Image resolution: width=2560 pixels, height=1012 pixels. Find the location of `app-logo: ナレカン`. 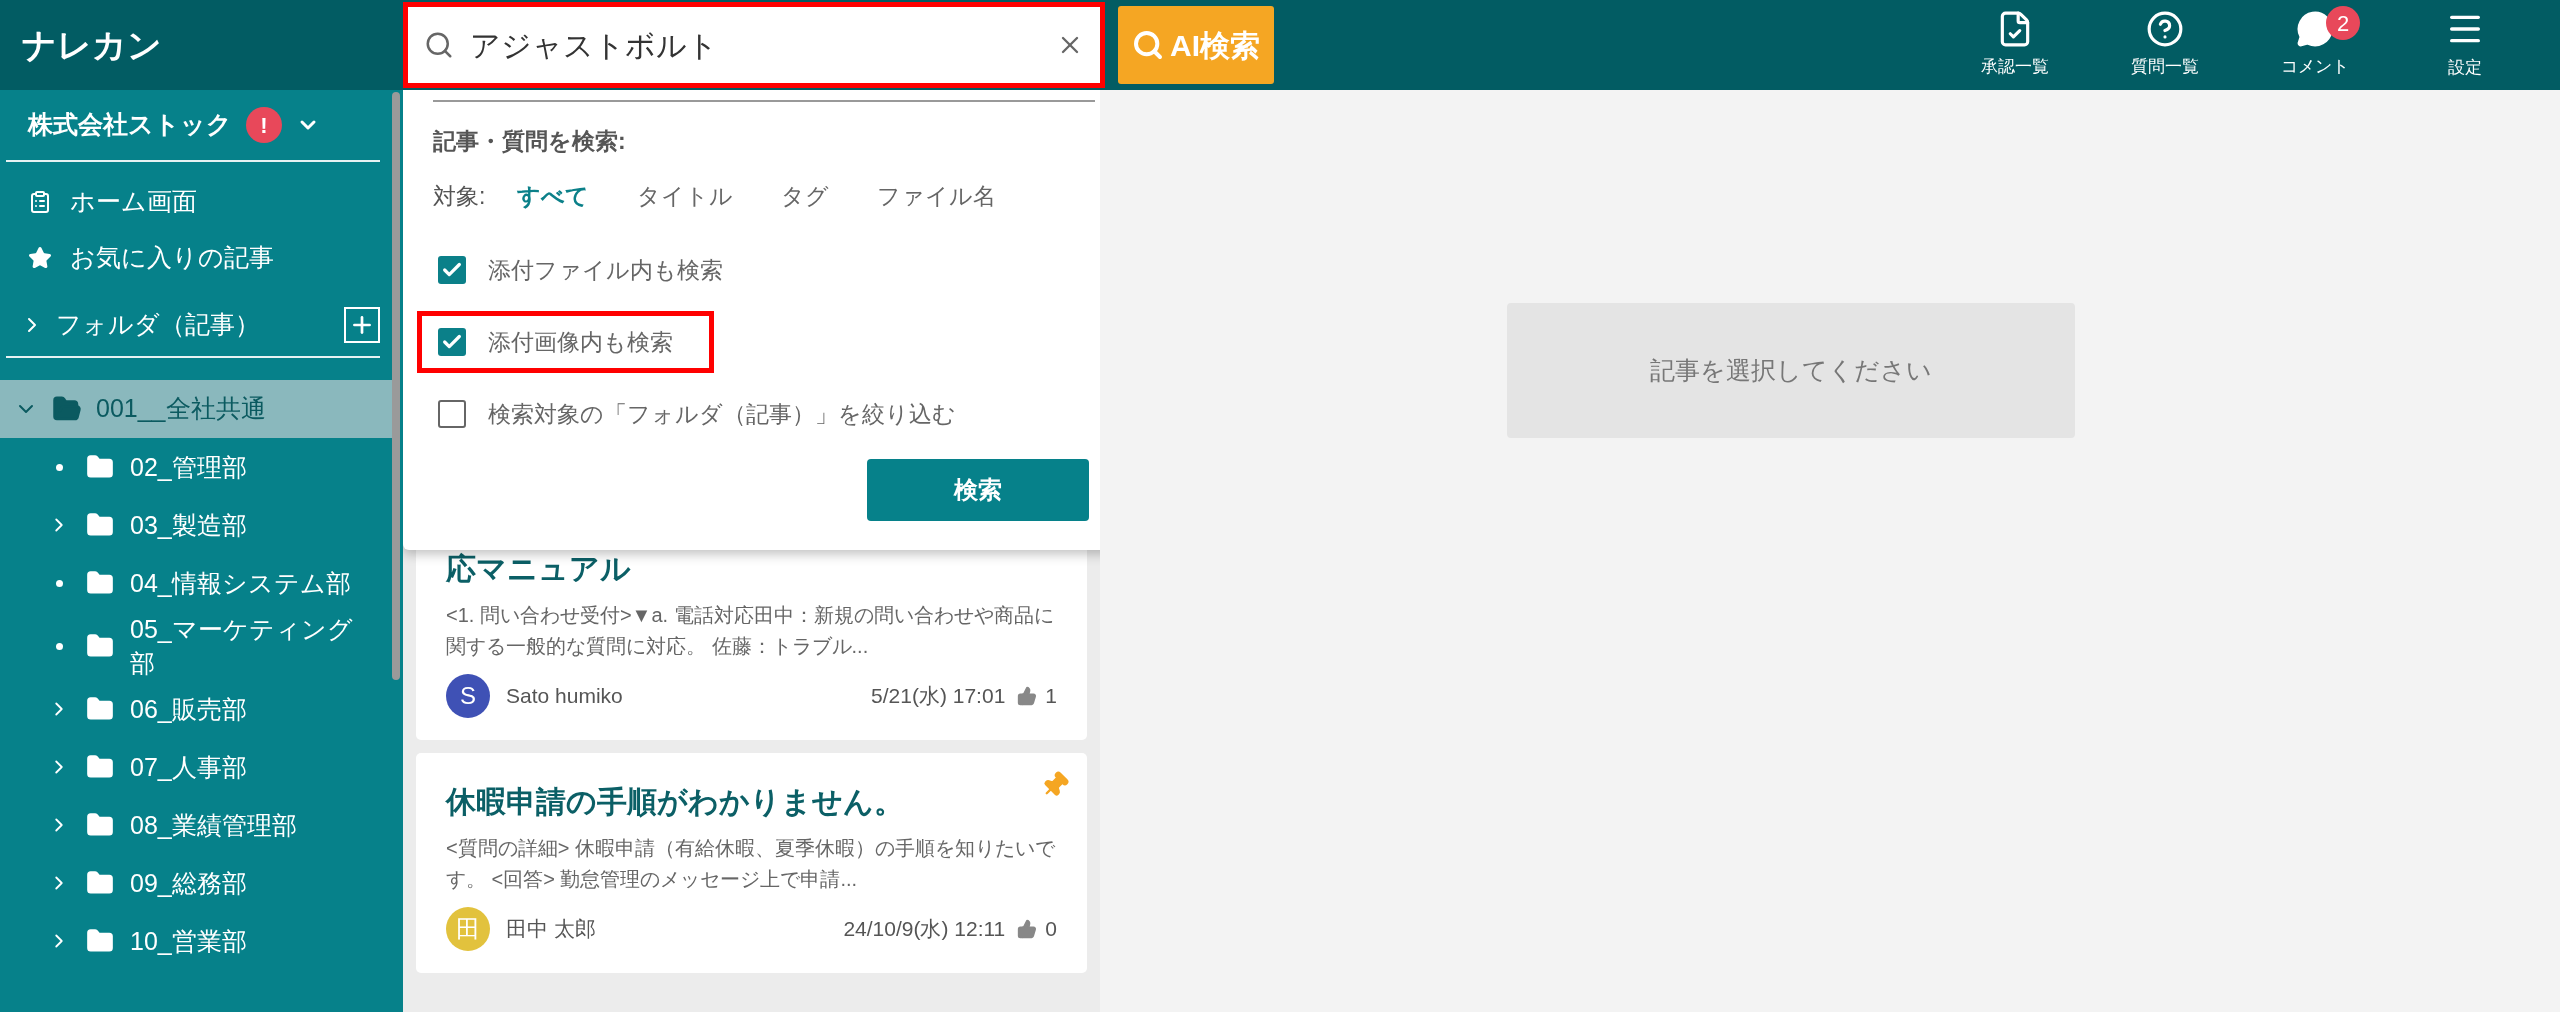

app-logo: ナレカン is located at coordinates (92, 44).